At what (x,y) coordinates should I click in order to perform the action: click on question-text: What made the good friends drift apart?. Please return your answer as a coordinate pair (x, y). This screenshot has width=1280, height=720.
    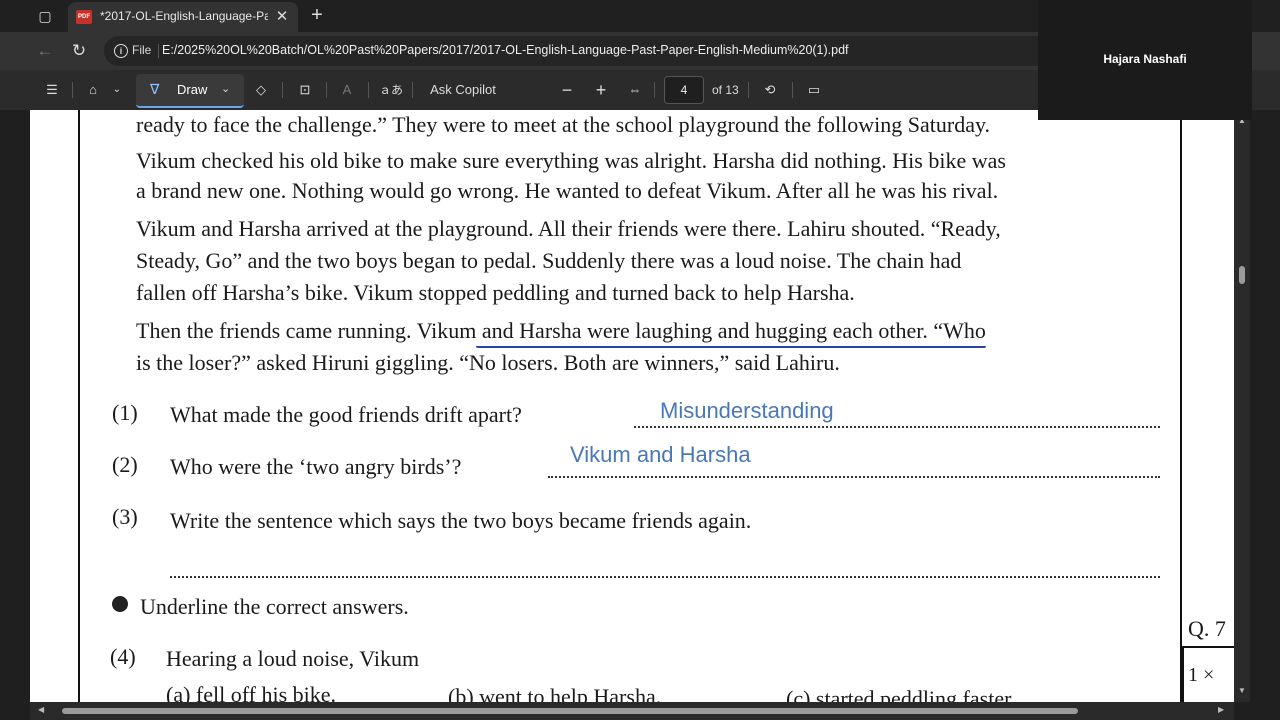
    Looking at the image, I should click on (346, 414).